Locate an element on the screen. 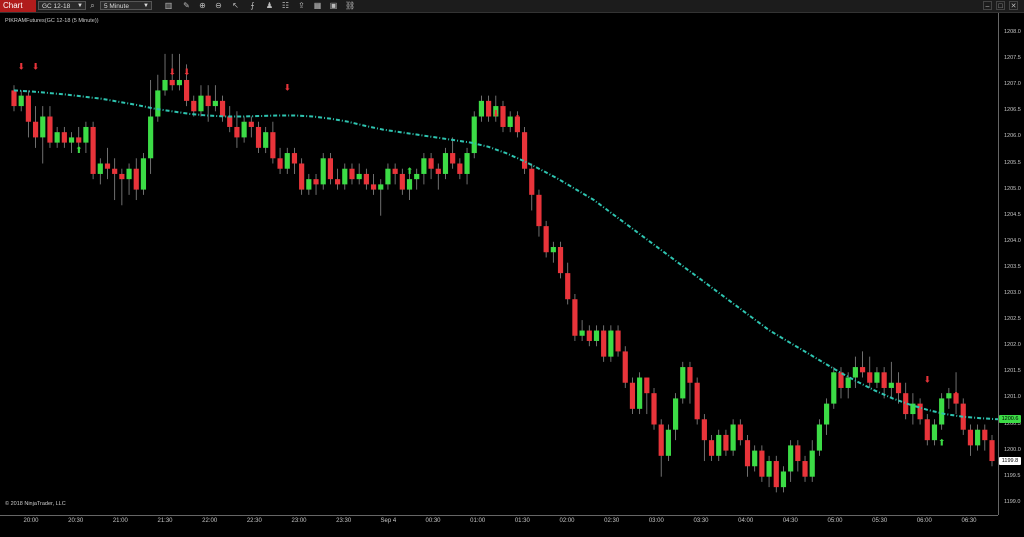 This screenshot has width=1024, height=537. price-tick-label: 1204.0 is located at coordinates (1012, 240).